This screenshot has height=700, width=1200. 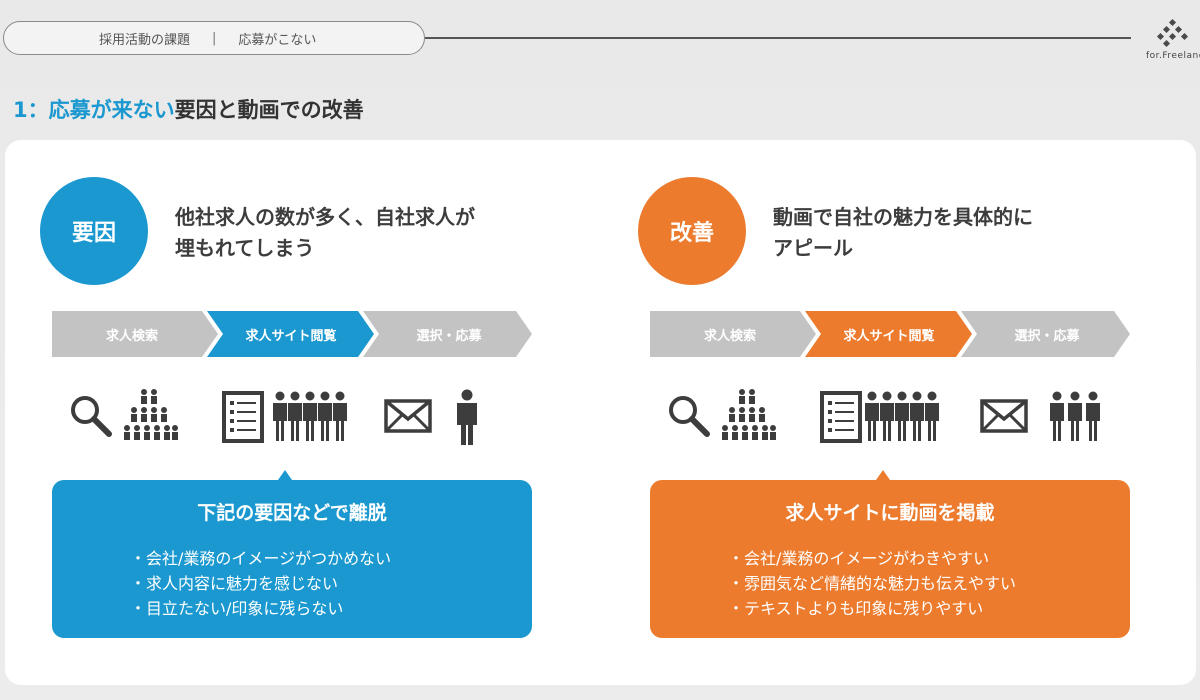 I want to click on cause-step-flow: 求人検索 求人サイト閲覧 選択・応募, so click(x=292, y=334).